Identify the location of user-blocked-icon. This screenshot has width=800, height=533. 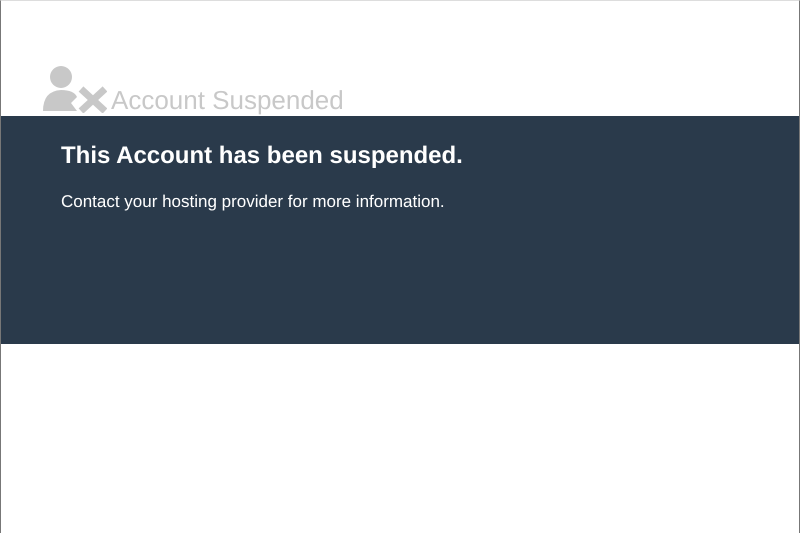
(74, 89).